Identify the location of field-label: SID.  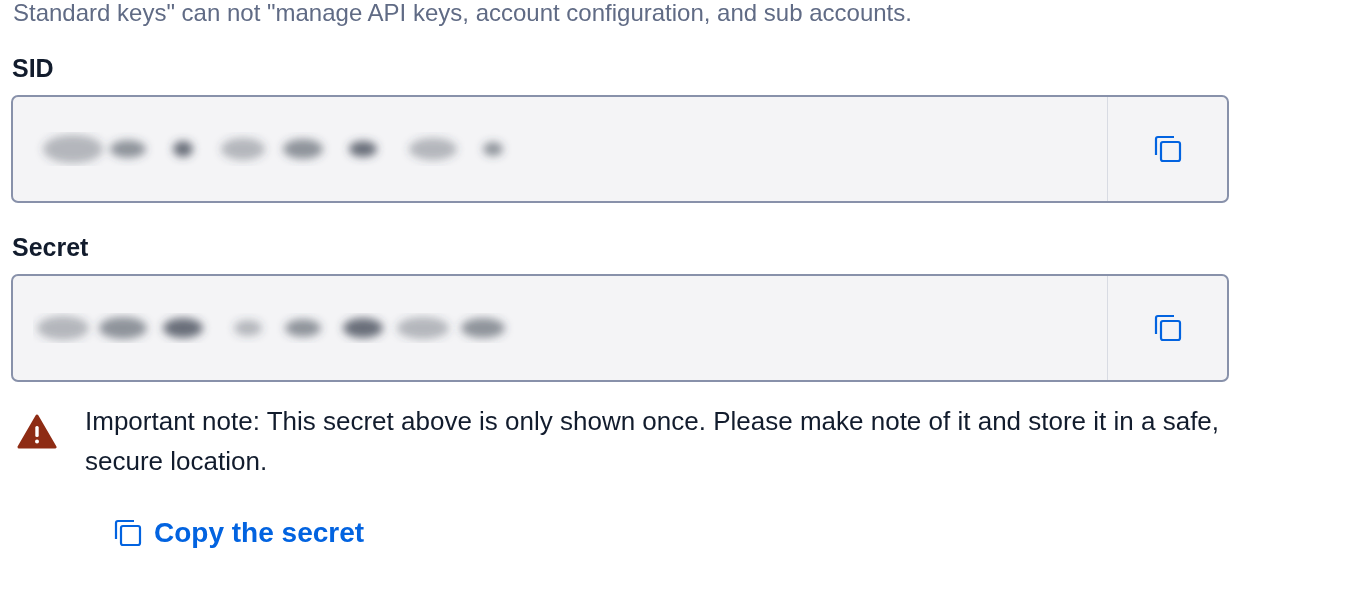
(33, 68).